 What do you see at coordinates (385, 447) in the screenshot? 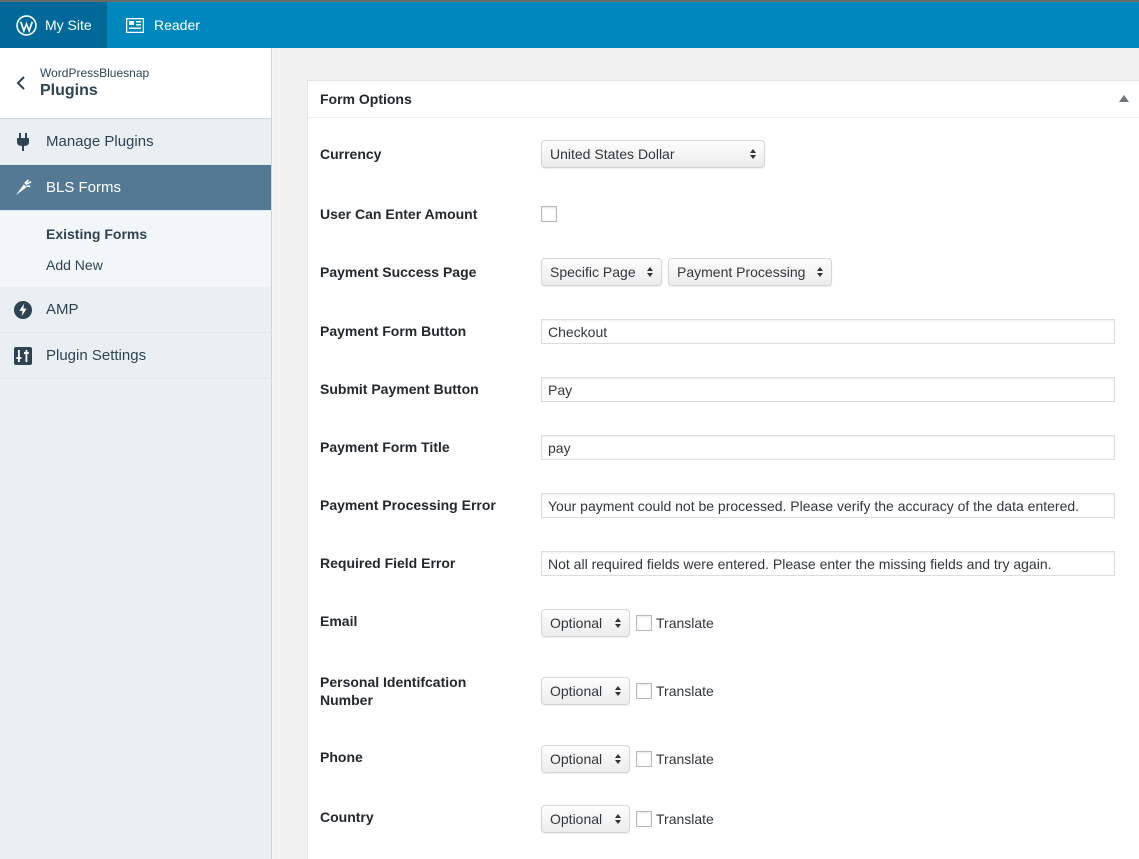
I see `payment-form-title-label: Payment Form Title` at bounding box center [385, 447].